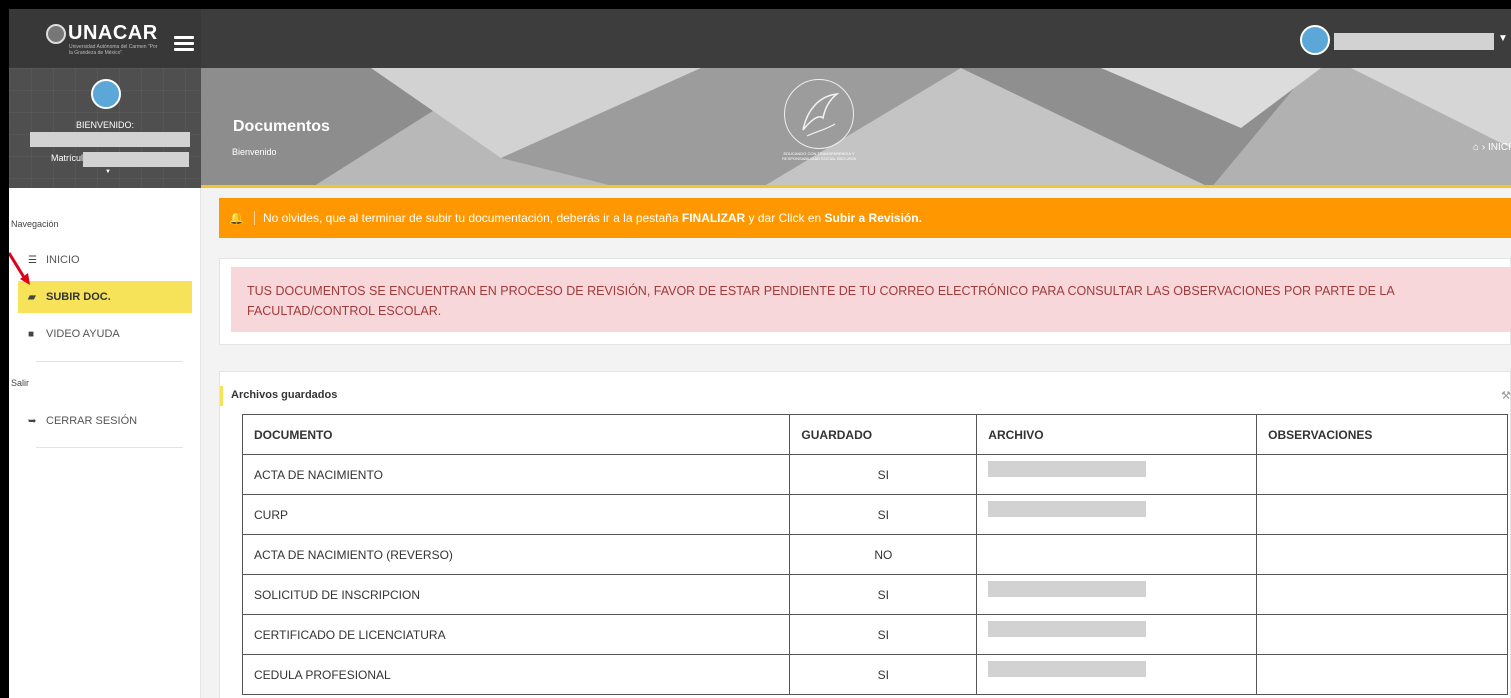 This screenshot has height=698, width=1511. Describe the element at coordinates (108, 172) in the screenshot. I see `caret-down-icon: ▼` at that location.